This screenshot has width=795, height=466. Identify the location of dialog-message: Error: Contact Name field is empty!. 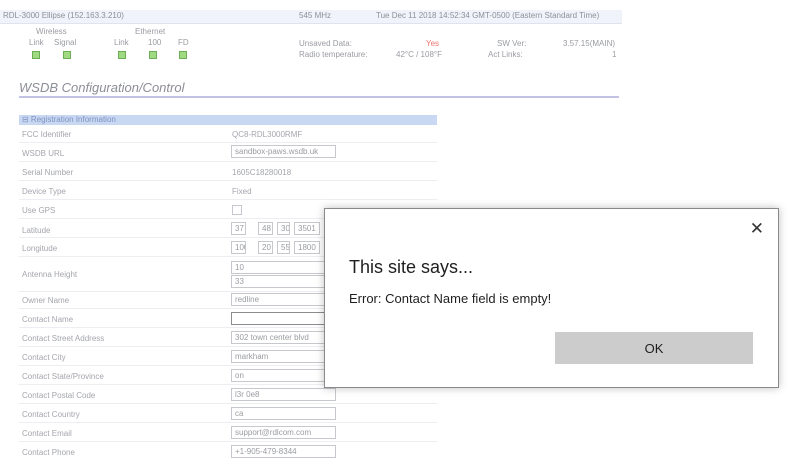
(450, 298).